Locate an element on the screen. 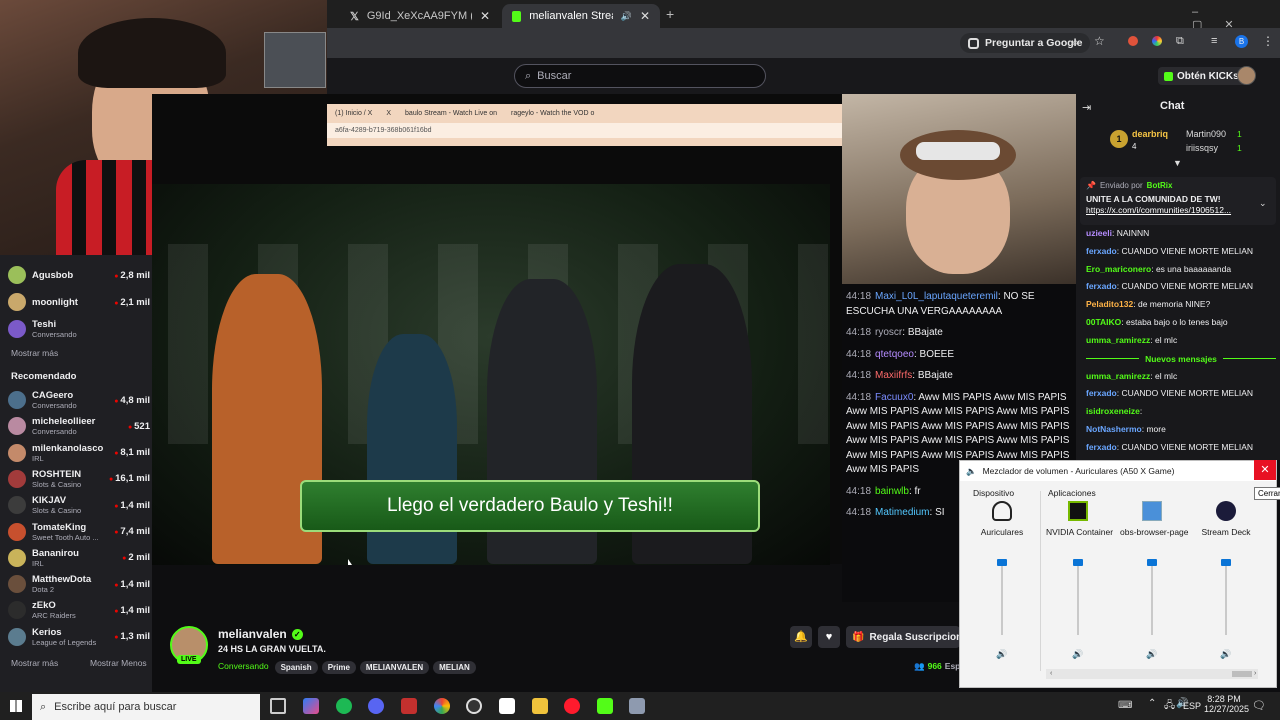  stream-tag: MELIANVALEN is located at coordinates (394, 667).